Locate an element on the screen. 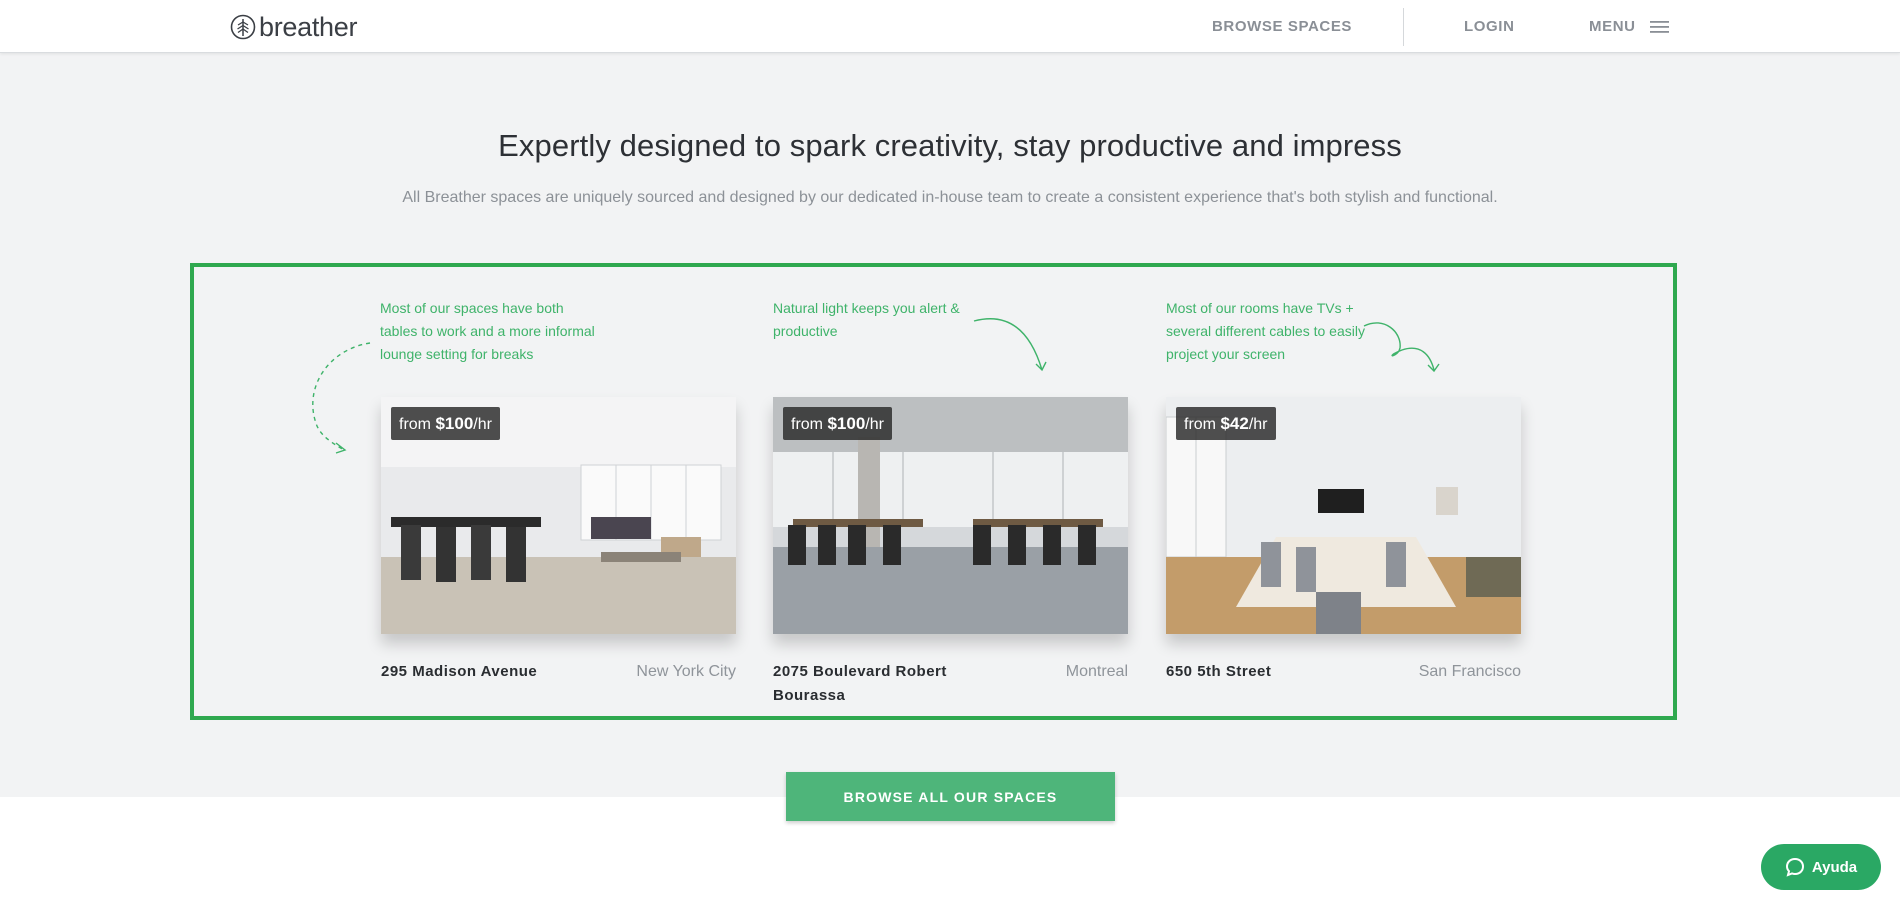 The image size is (1900, 900). price-amount: $42 is located at coordinates (1234, 423).